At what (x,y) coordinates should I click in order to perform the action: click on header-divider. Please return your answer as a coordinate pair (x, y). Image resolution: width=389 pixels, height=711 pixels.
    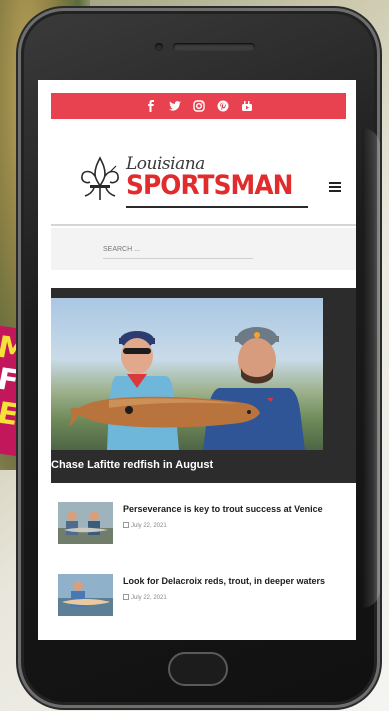
    Looking at the image, I should click on (203, 225).